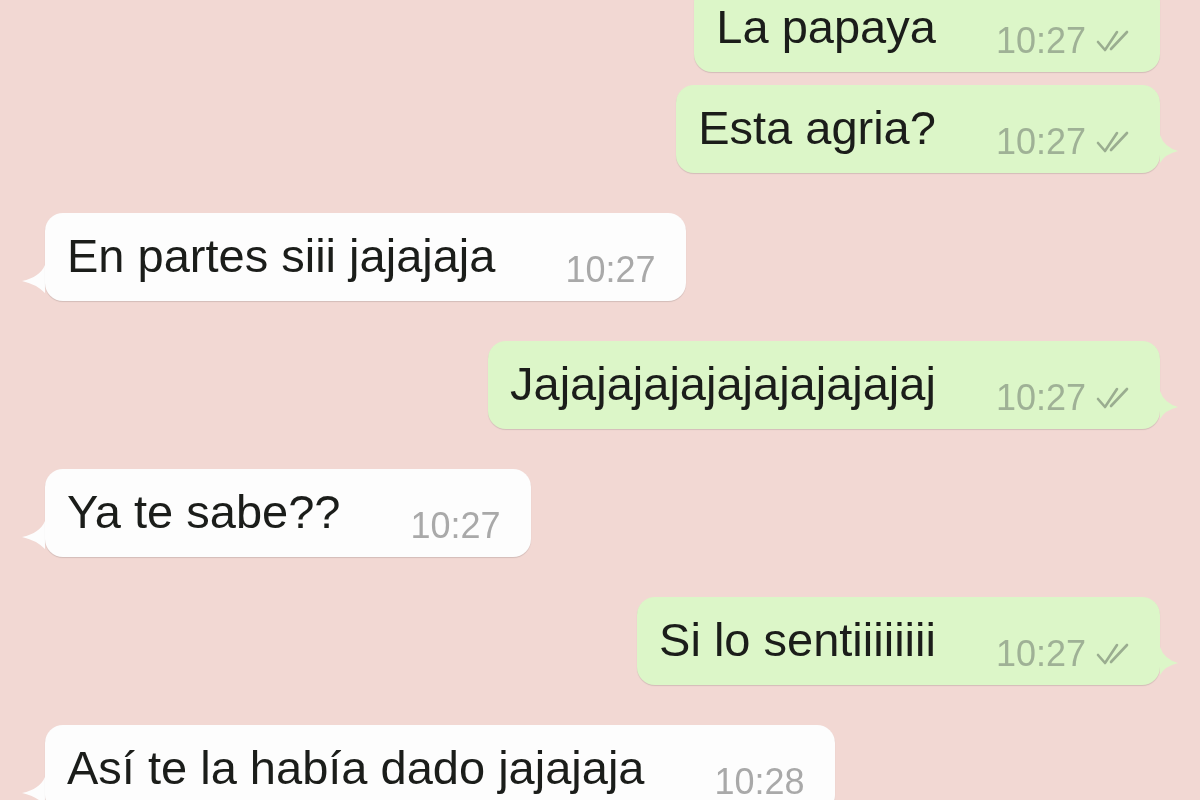 The image size is (1200, 800). What do you see at coordinates (723, 383) in the screenshot?
I see `message-text: Jajajajajajajajajajajaj` at bounding box center [723, 383].